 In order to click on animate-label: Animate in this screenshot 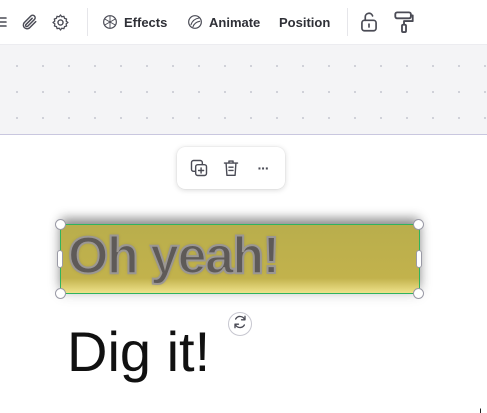, I will do `click(235, 22)`.